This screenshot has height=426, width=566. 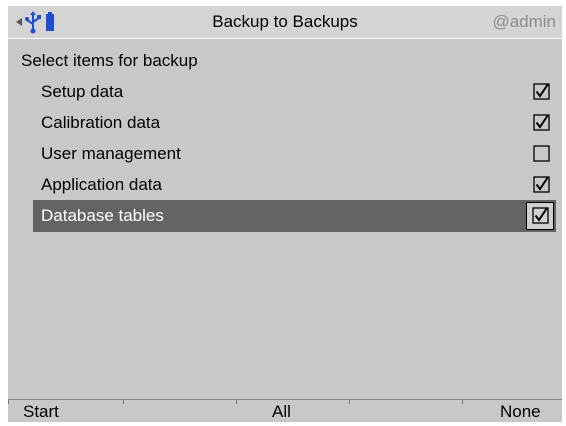 I want to click on list-item-calibration-data: Calibration data, so click(x=294, y=123).